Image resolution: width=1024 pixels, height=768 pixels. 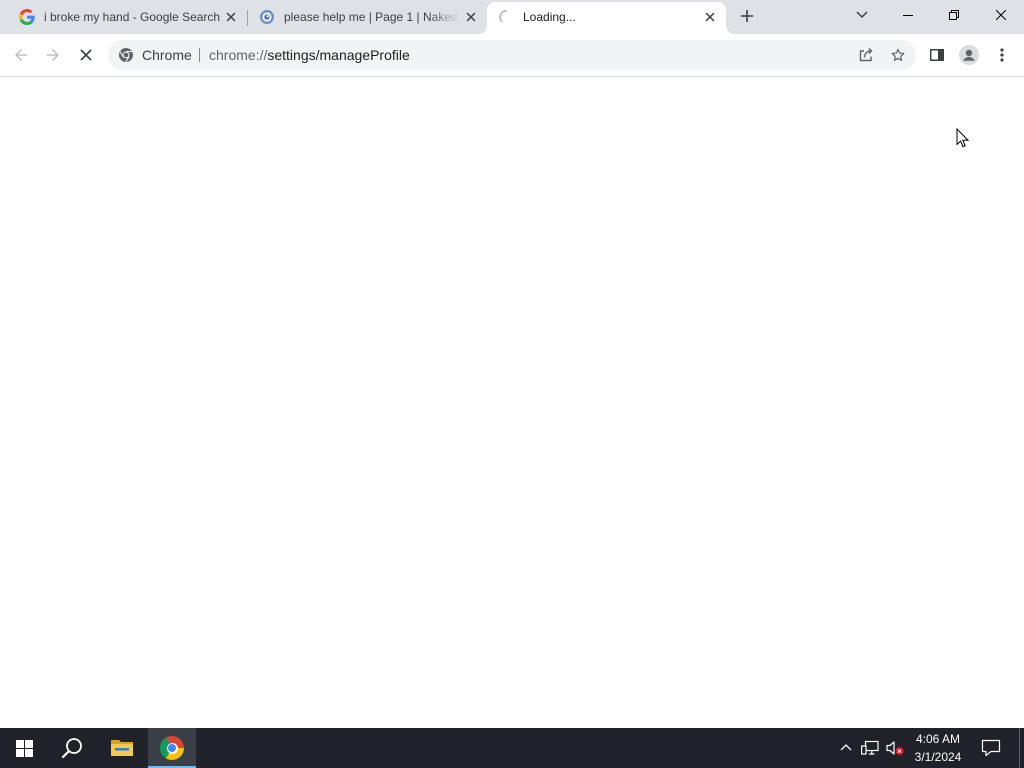 I want to click on chrome-page-icon, so click(x=126, y=55).